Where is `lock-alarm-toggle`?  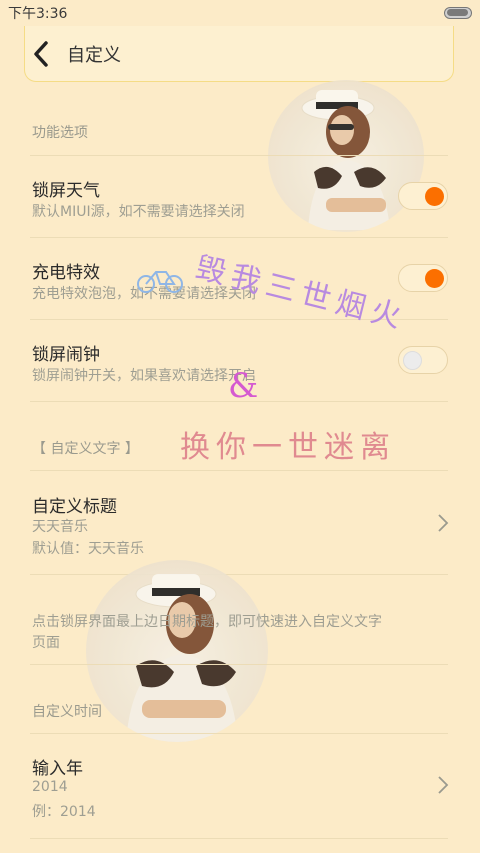 lock-alarm-toggle is located at coordinates (423, 360).